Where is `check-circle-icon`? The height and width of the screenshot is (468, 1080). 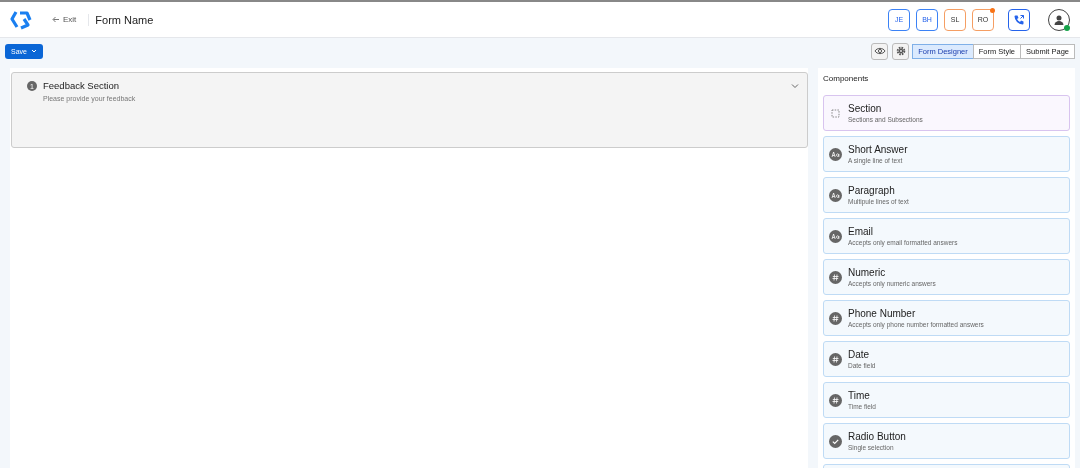
check-circle-icon is located at coordinates (835, 441).